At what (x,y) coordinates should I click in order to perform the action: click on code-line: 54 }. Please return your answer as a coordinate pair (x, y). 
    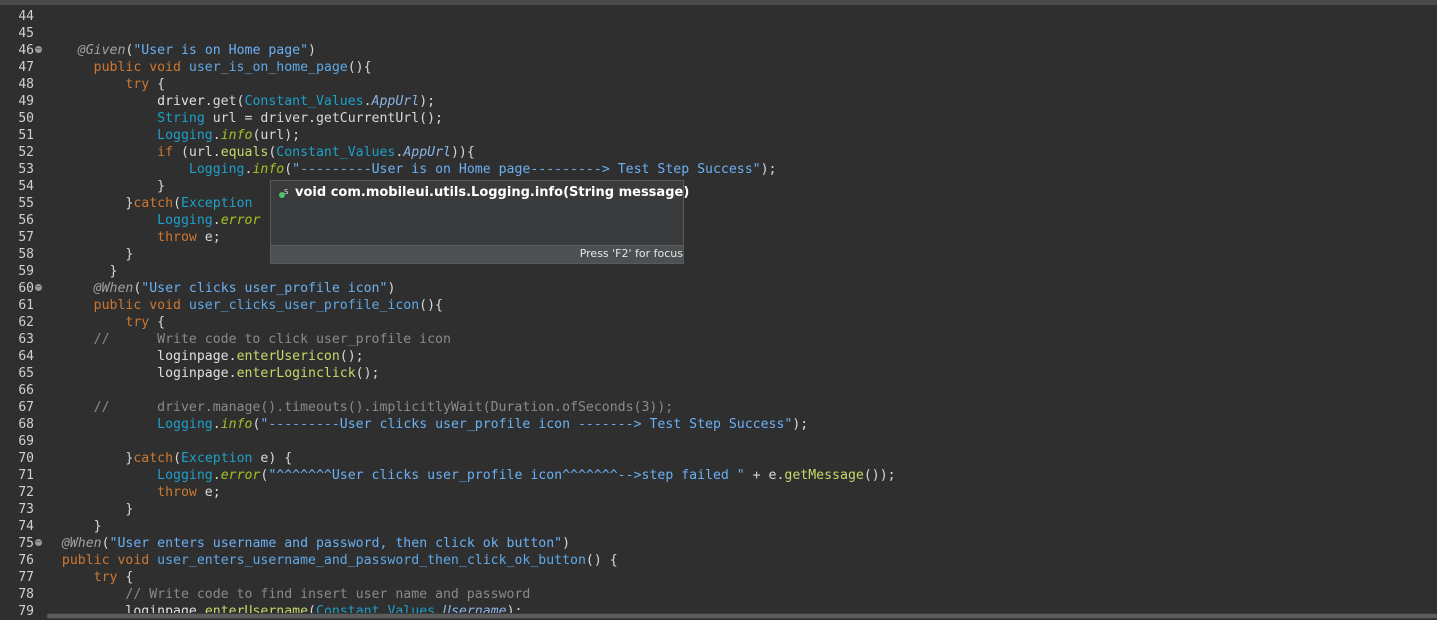
    Looking at the image, I should click on (718, 186).